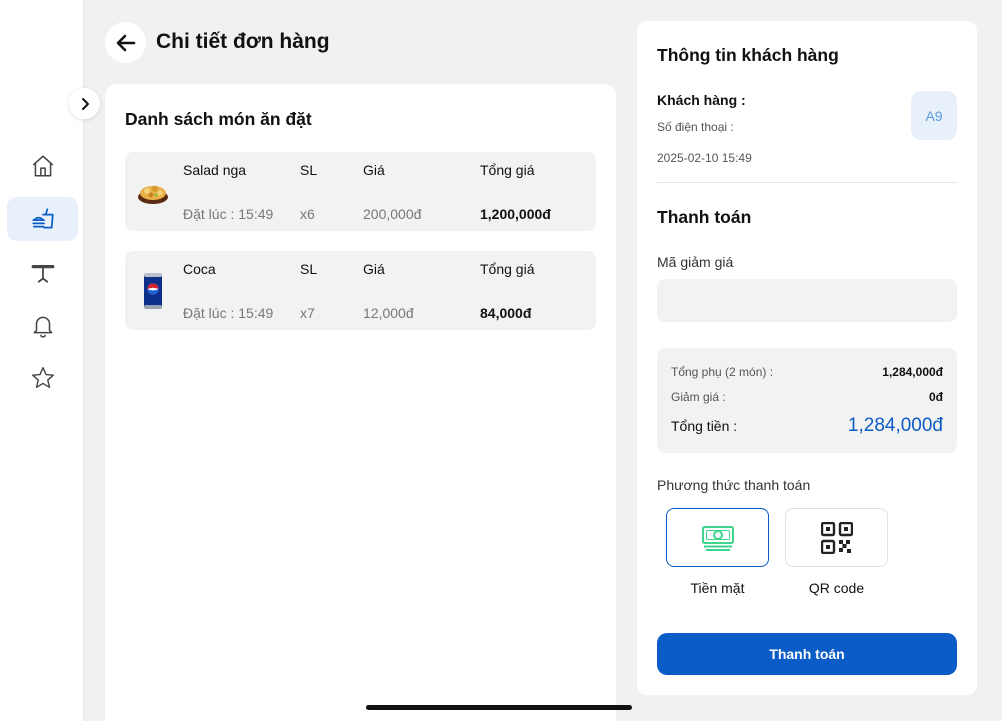 This screenshot has width=1002, height=721. Describe the element at coordinates (215, 170) in the screenshot. I see `item-name: Salad nga` at that location.